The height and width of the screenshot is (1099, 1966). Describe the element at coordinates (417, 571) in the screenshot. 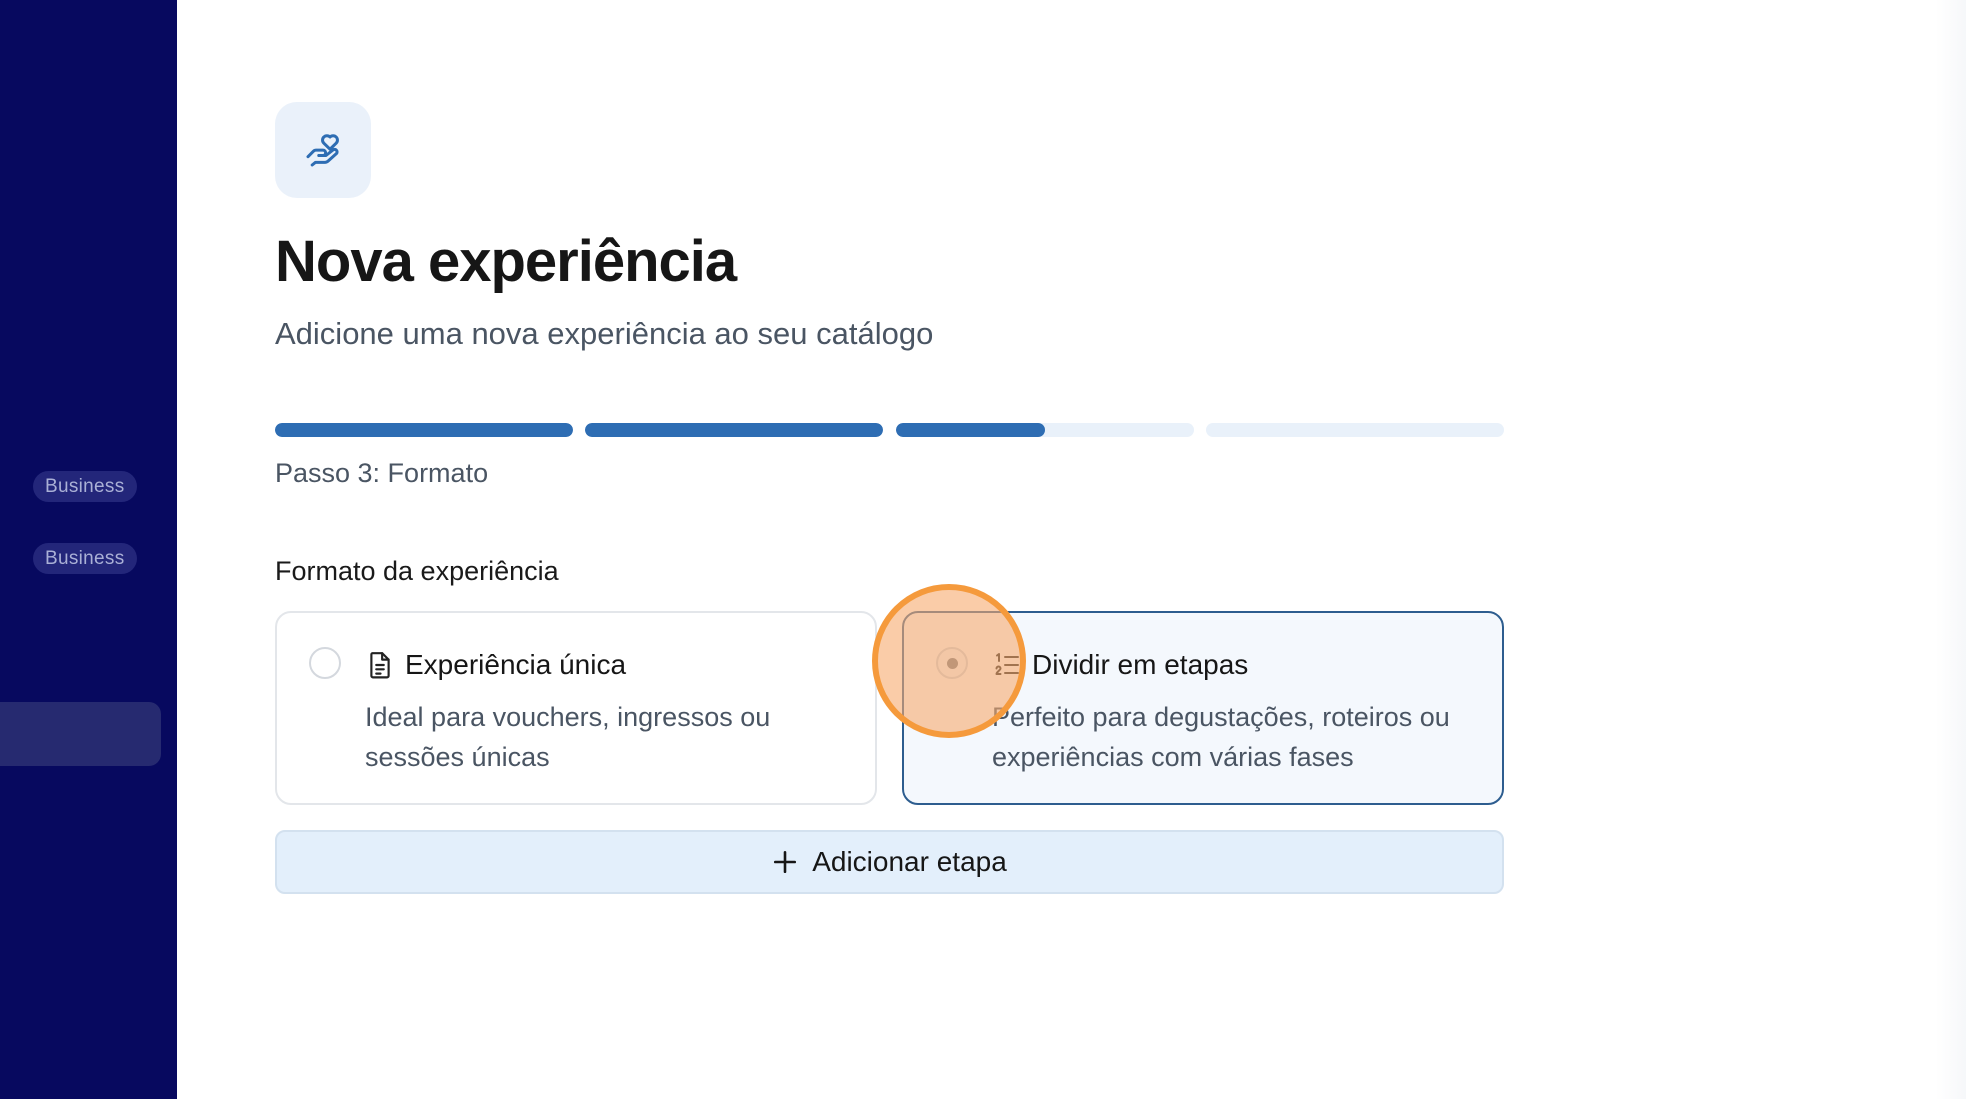

I see `format-section-label: Formato da experiência` at that location.